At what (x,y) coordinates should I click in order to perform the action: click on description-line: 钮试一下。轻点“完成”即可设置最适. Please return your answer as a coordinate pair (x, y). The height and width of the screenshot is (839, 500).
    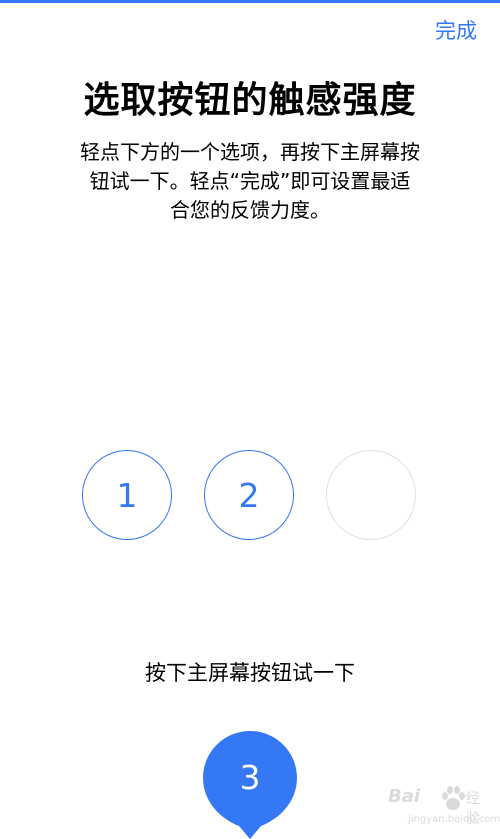
    Looking at the image, I should click on (250, 181).